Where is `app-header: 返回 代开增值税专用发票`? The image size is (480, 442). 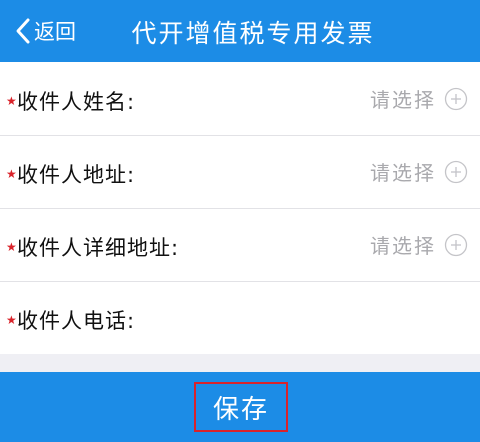
app-header: 返回 代开增值税专用发票 is located at coordinates (240, 31).